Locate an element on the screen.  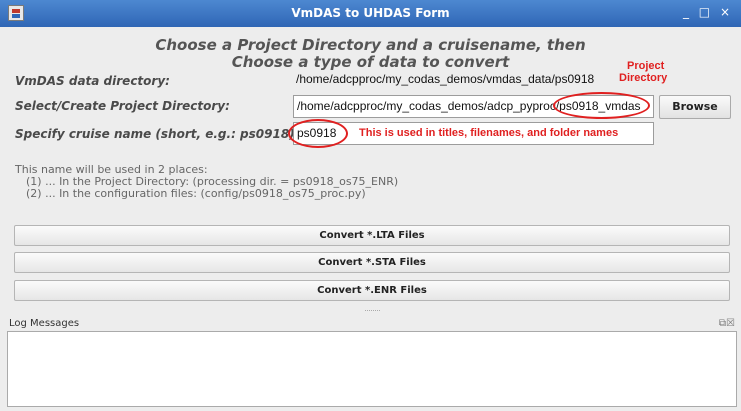
minimize-icon: _ is located at coordinates (687, 12).